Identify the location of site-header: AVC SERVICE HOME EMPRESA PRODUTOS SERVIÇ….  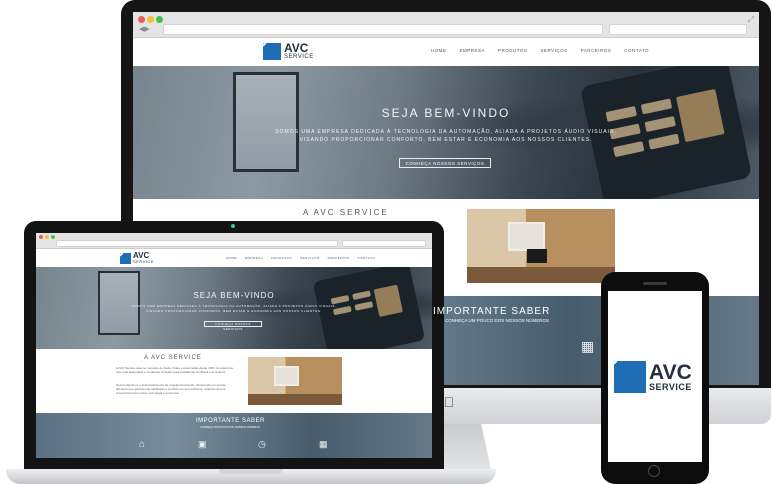
(446, 52).